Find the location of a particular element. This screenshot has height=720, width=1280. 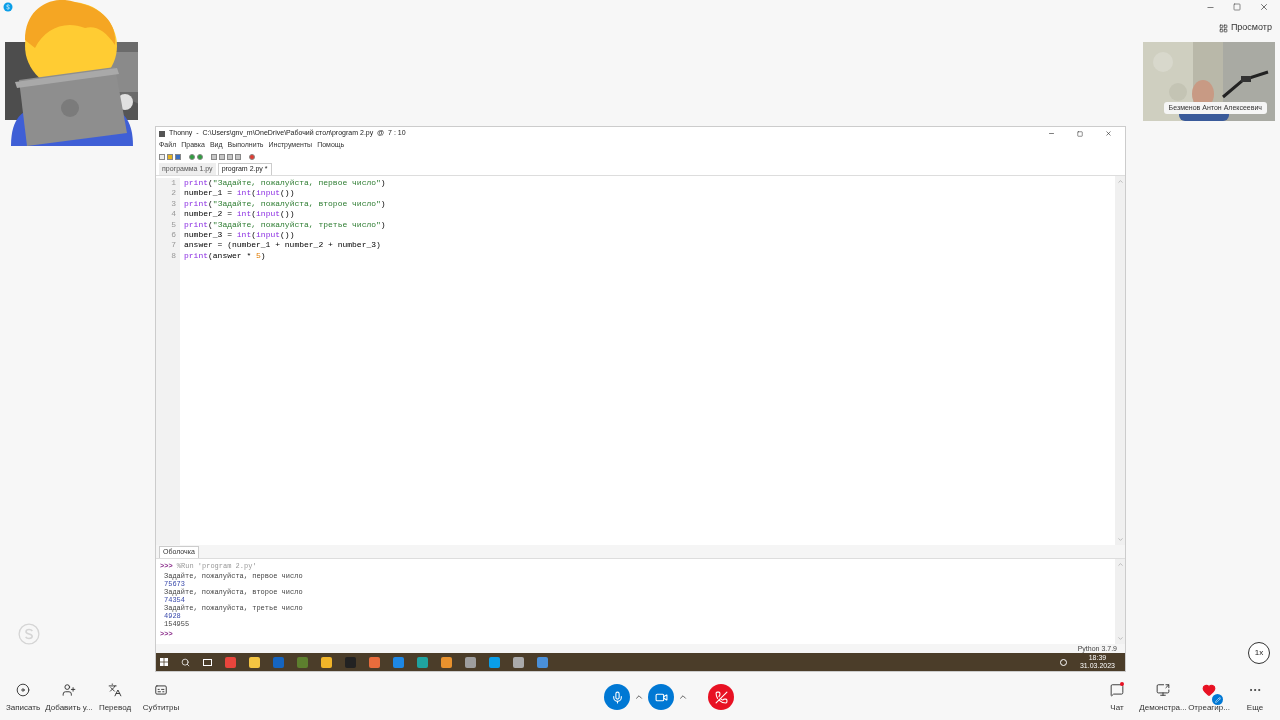

toolbar-button: Еще is located at coordinates (1255, 694).